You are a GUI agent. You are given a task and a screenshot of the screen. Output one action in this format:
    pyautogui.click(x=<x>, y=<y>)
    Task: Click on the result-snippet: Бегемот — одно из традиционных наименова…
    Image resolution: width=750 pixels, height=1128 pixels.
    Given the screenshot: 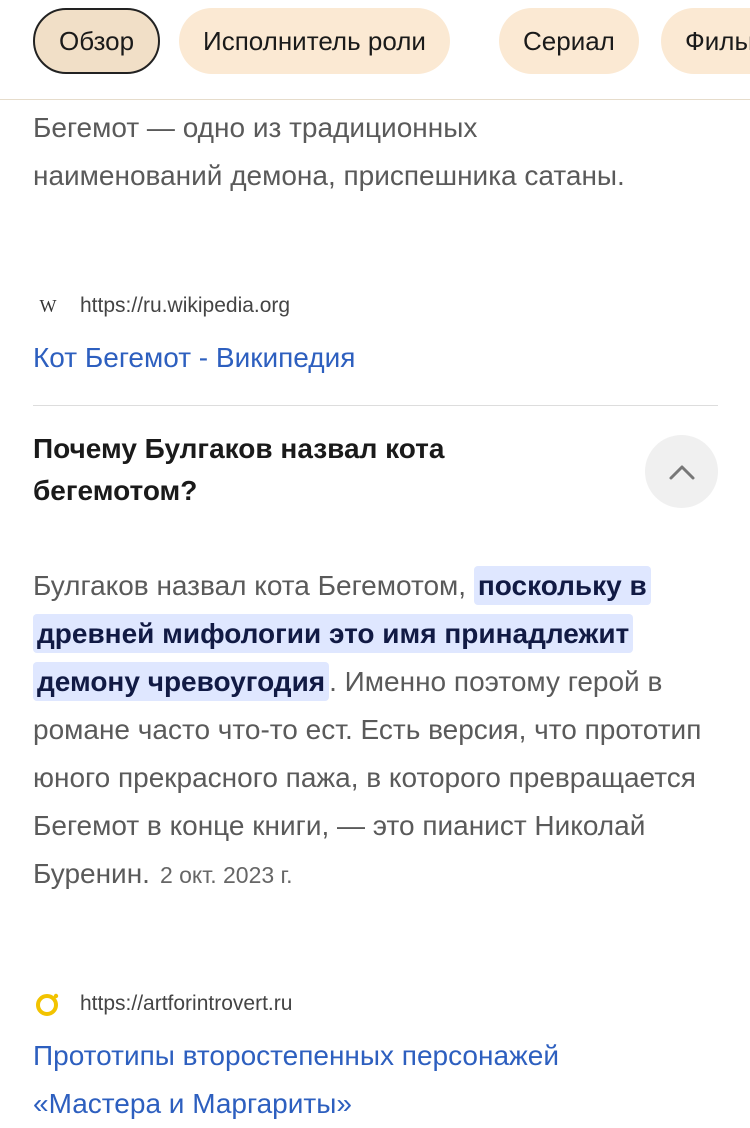 What is the action you would take?
    pyautogui.click(x=329, y=151)
    